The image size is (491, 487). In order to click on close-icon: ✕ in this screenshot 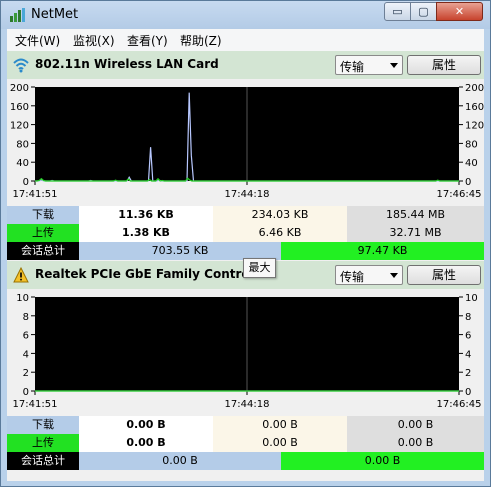, I will do `click(459, 11)`.